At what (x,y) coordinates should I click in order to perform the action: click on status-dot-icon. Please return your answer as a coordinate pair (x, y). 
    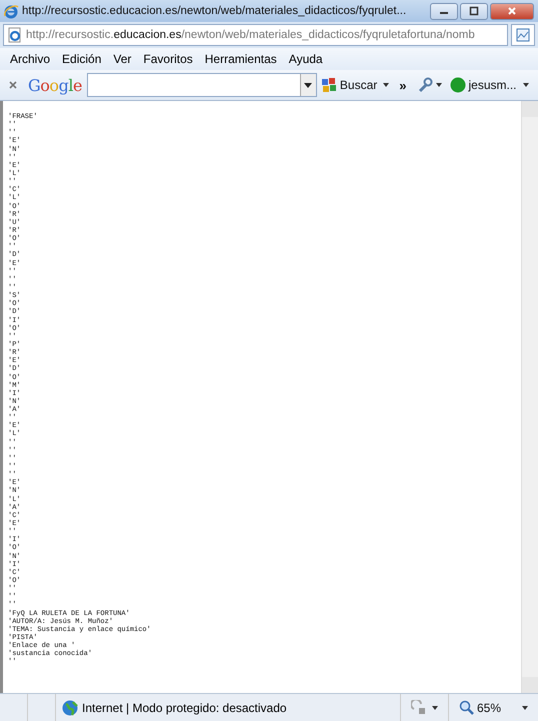
    Looking at the image, I should click on (458, 85).